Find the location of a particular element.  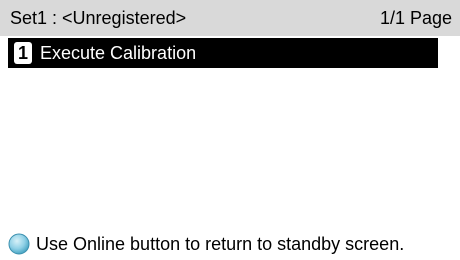

online-button-icon is located at coordinates (19, 244).